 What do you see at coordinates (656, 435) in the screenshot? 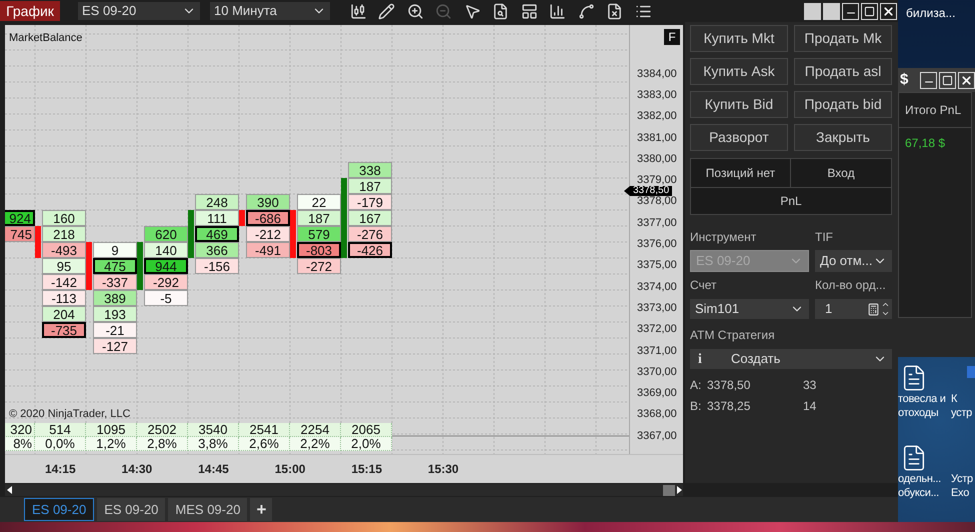
I see `price-label: 3367,00` at bounding box center [656, 435].